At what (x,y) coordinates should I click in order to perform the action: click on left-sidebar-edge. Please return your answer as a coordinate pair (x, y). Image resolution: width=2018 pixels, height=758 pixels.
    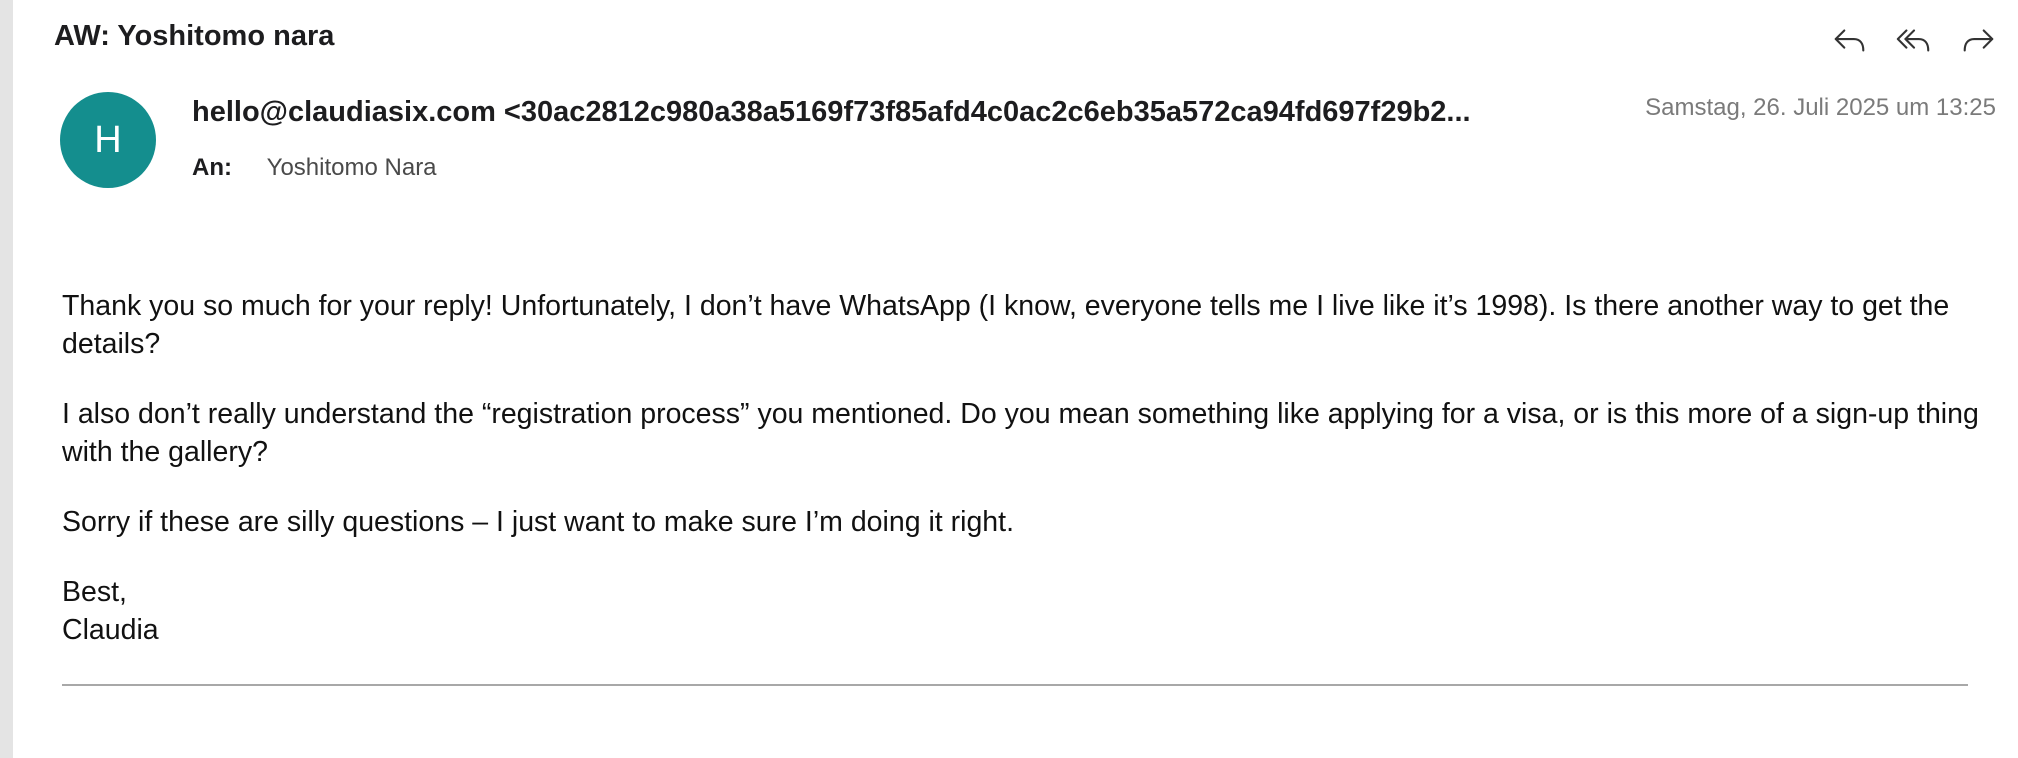
    Looking at the image, I should click on (6, 379).